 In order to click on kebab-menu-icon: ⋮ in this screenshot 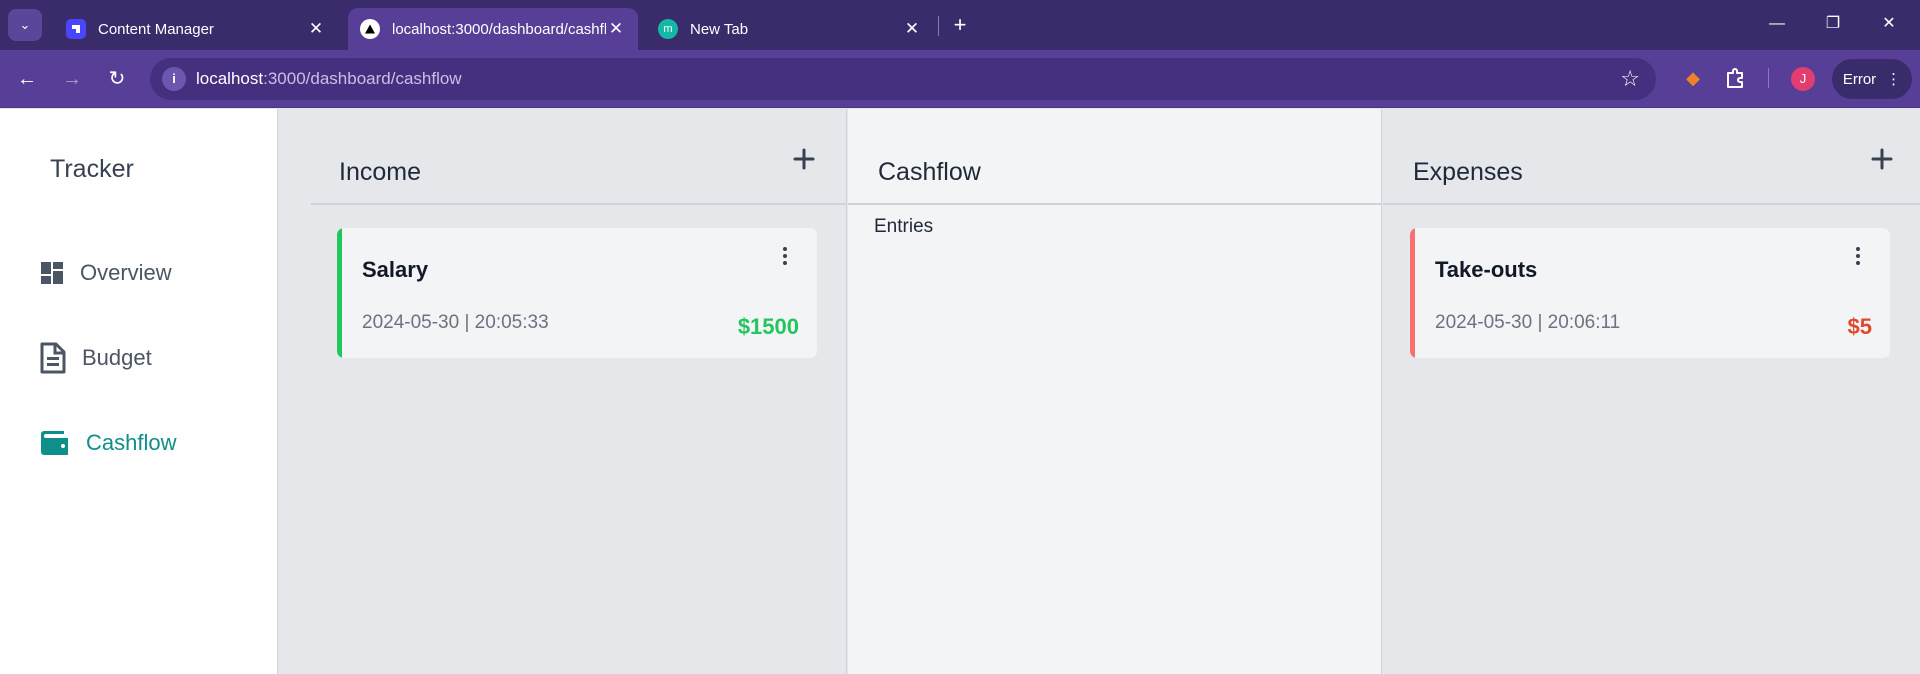, I will do `click(1894, 79)`.